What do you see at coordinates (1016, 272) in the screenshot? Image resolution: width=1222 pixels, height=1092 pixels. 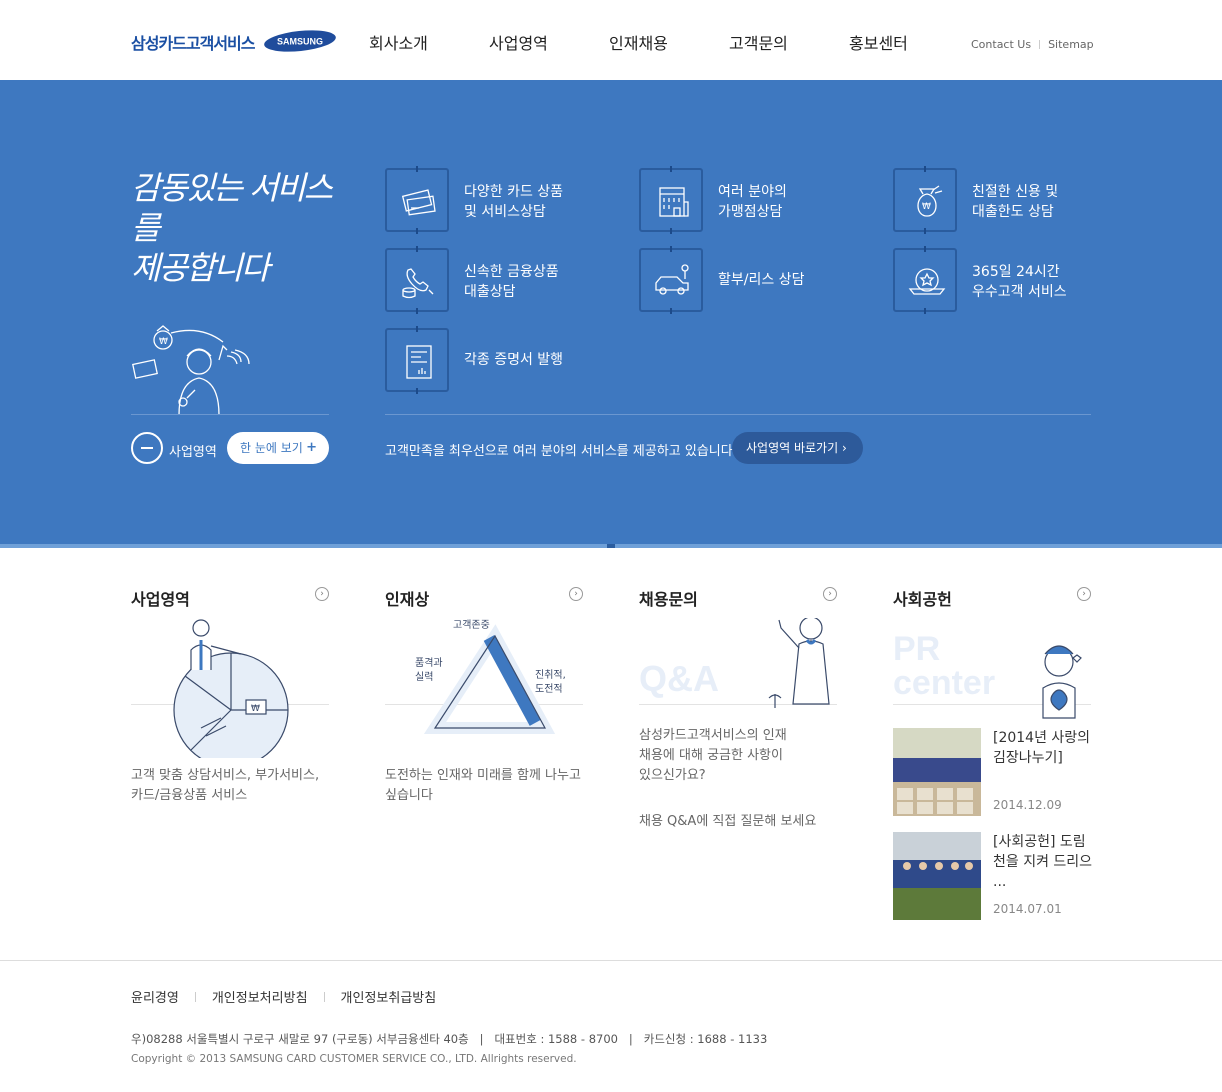 I see `service-title: 365일 24시간` at bounding box center [1016, 272].